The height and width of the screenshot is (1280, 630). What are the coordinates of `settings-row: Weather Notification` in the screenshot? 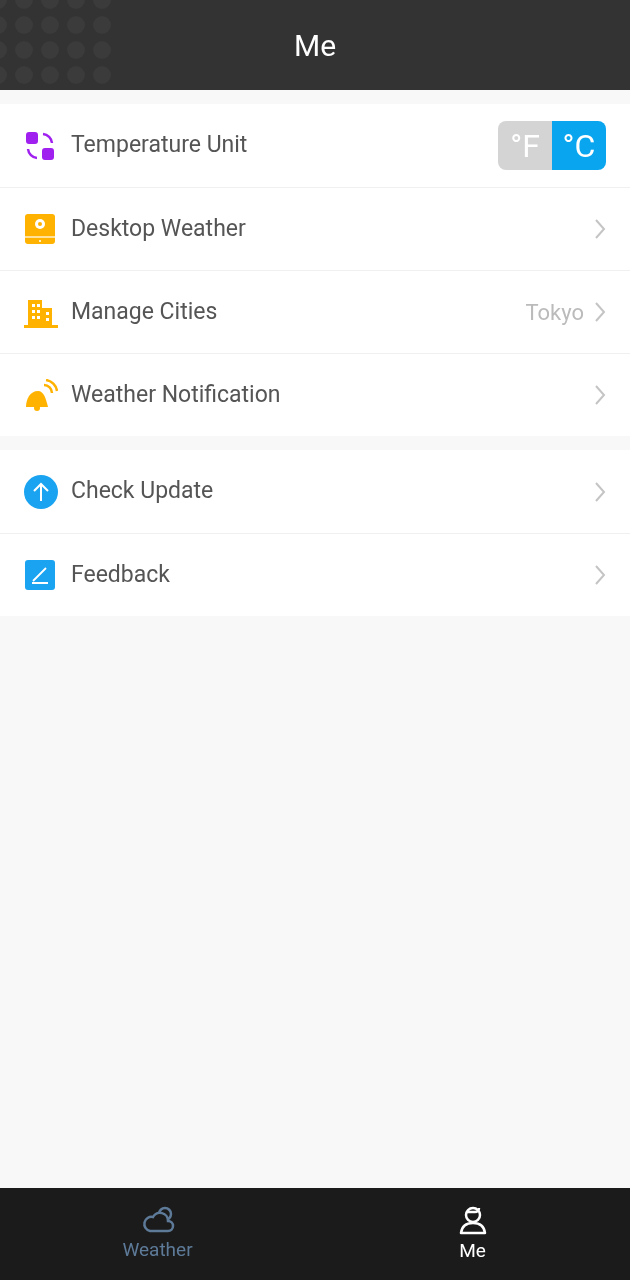 It's located at (315, 394).